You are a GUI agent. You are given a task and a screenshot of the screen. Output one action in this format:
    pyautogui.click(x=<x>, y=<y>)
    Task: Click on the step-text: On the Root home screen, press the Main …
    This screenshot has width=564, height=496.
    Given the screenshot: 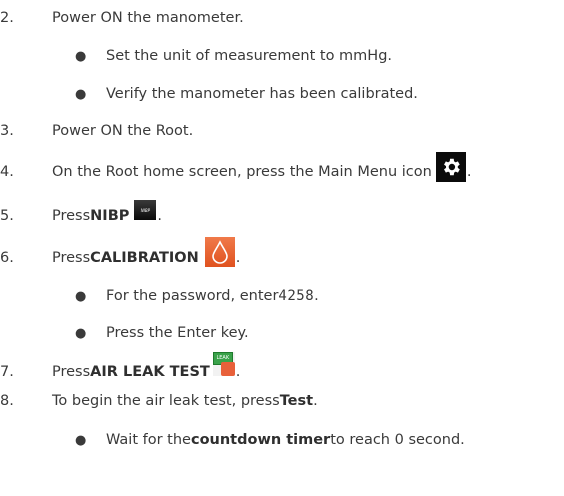 What is the action you would take?
    pyautogui.click(x=242, y=172)
    